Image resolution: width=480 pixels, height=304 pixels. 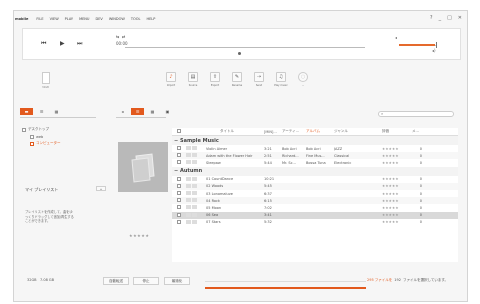 I want to click on previous-icon: ⏮, so click(x=43, y=44).